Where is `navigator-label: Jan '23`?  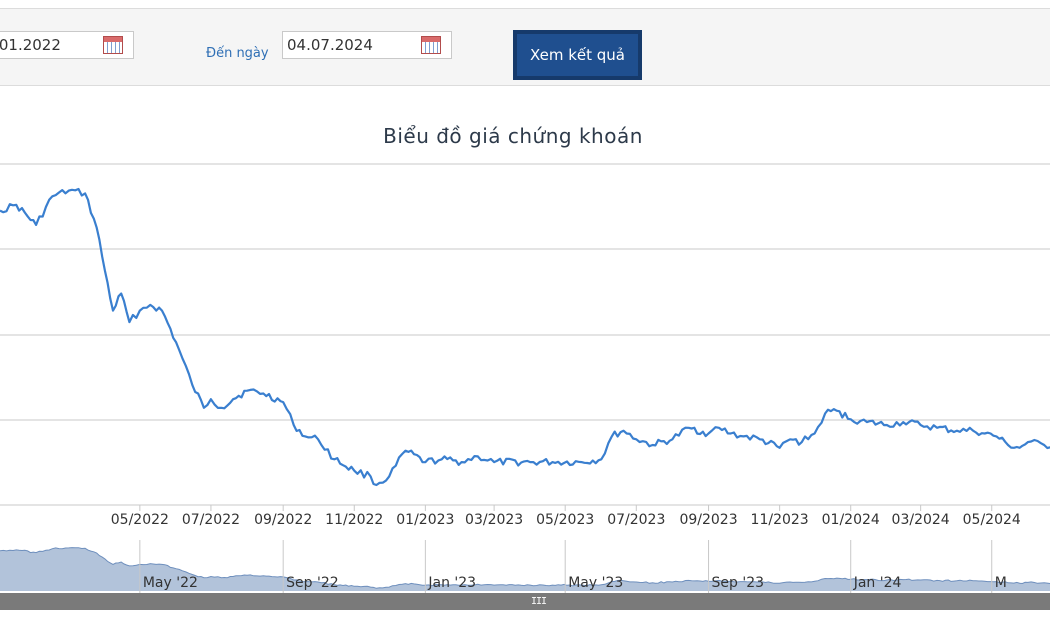 navigator-label: Jan '23 is located at coordinates (451, 583).